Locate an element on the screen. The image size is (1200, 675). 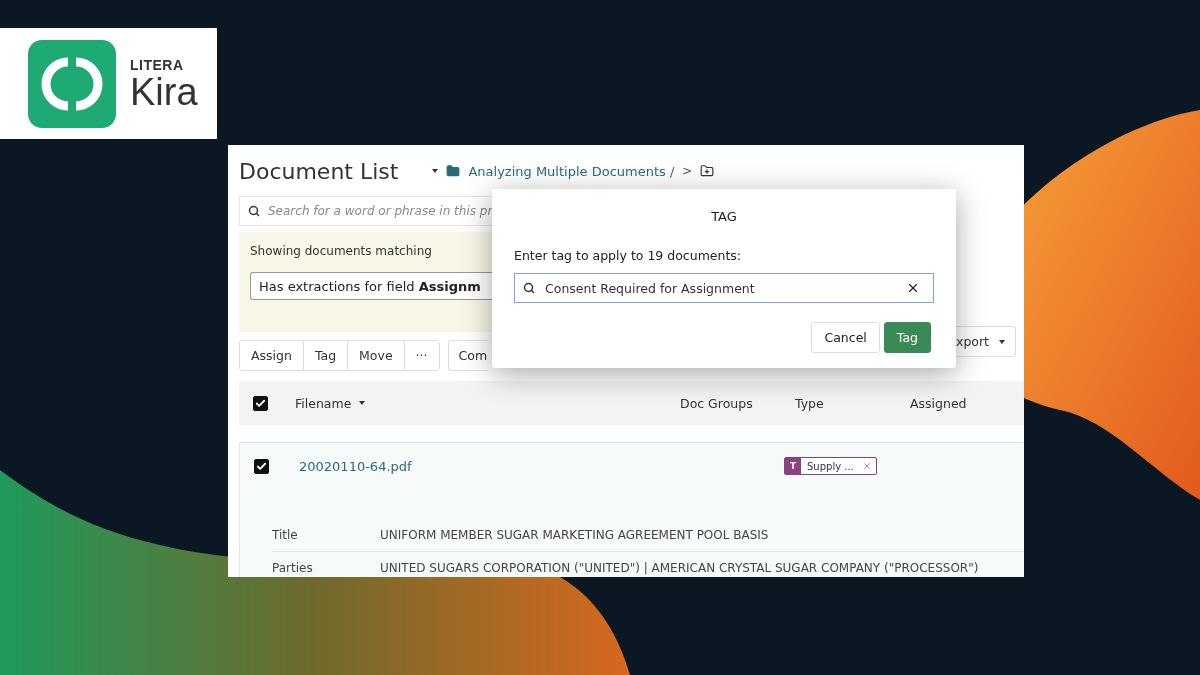
column-header: Assigned is located at coordinates (967, 403).